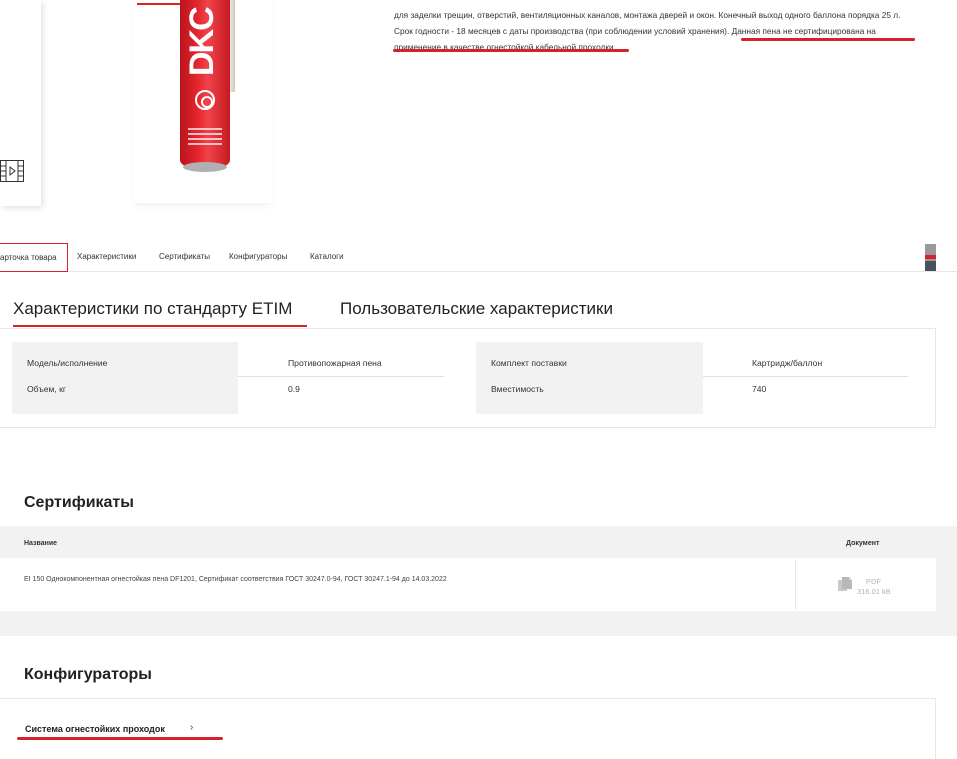  Describe the element at coordinates (88, 674) in the screenshot. I see `configurators-title: Конфигураторы` at that location.